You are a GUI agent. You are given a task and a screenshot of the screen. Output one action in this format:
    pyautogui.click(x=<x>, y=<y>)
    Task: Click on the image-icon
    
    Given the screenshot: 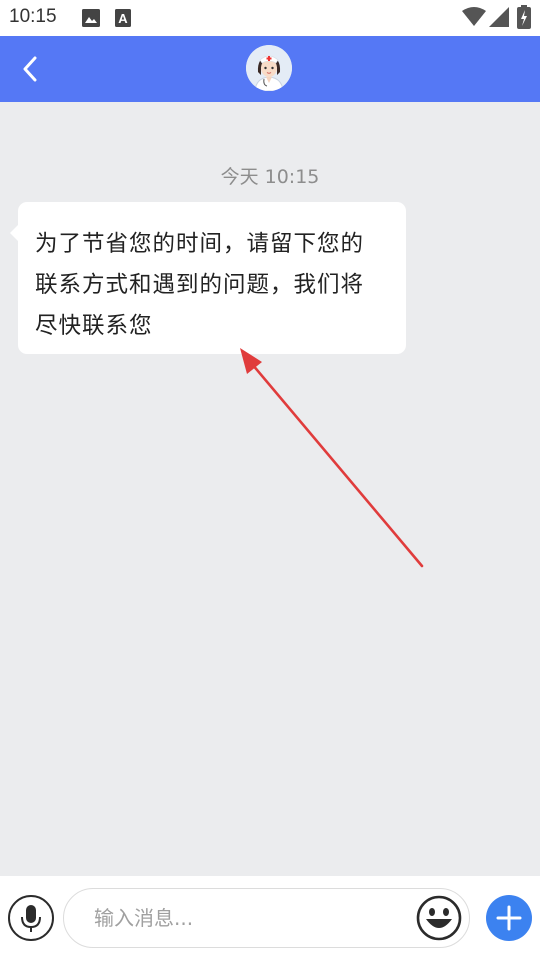 What is the action you would take?
    pyautogui.click(x=91, y=18)
    